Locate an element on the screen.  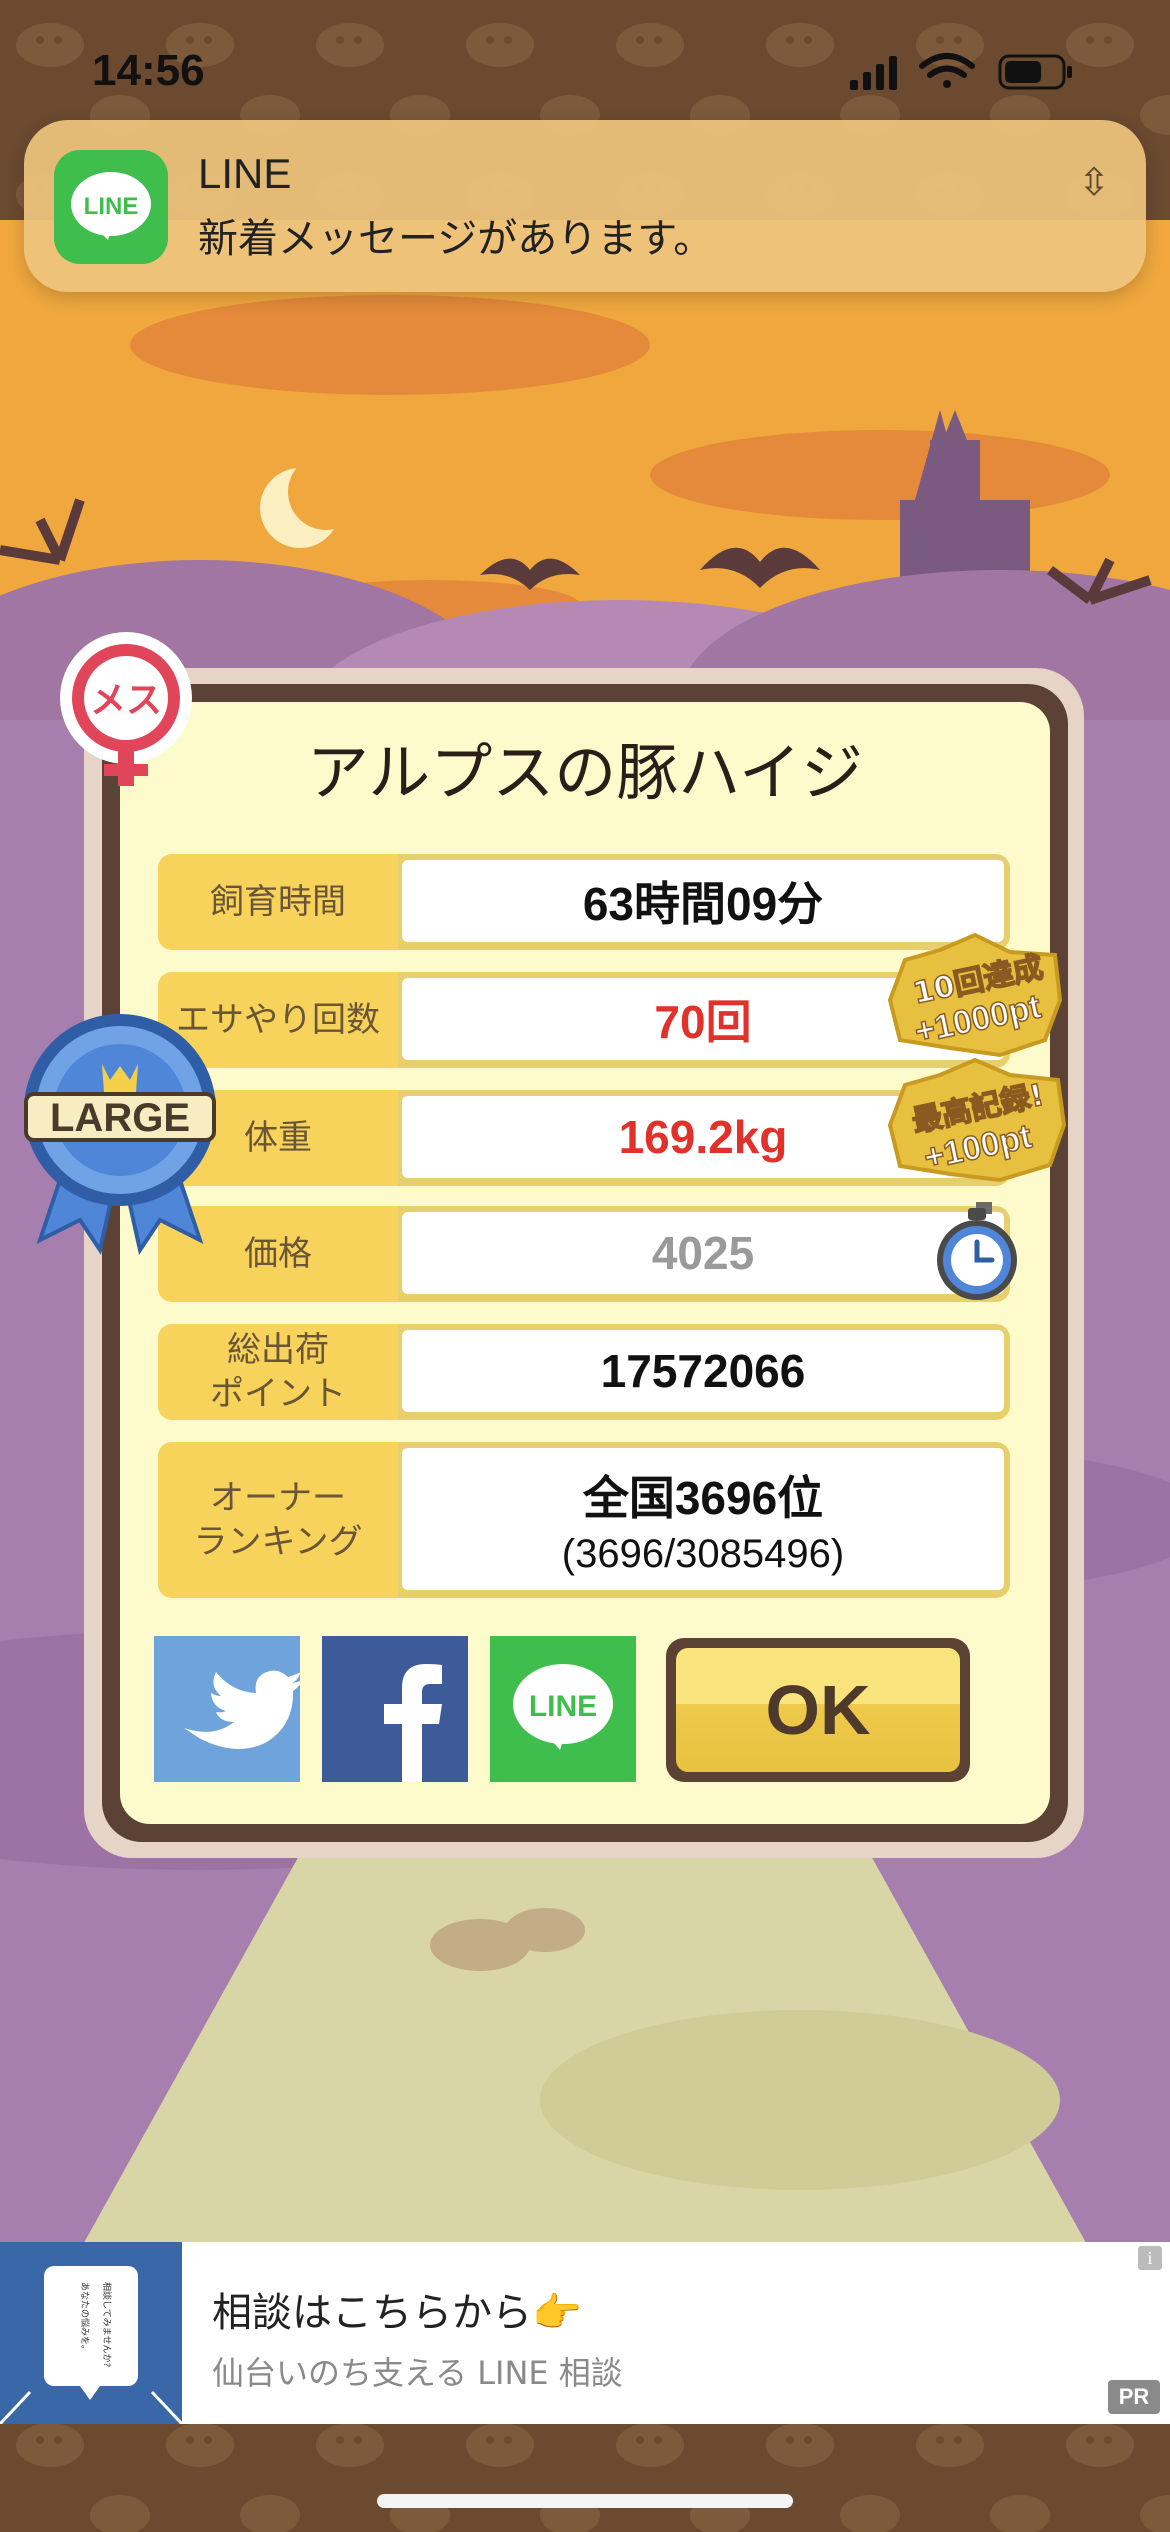
svg-text: メス is located at coordinates (126, 700).